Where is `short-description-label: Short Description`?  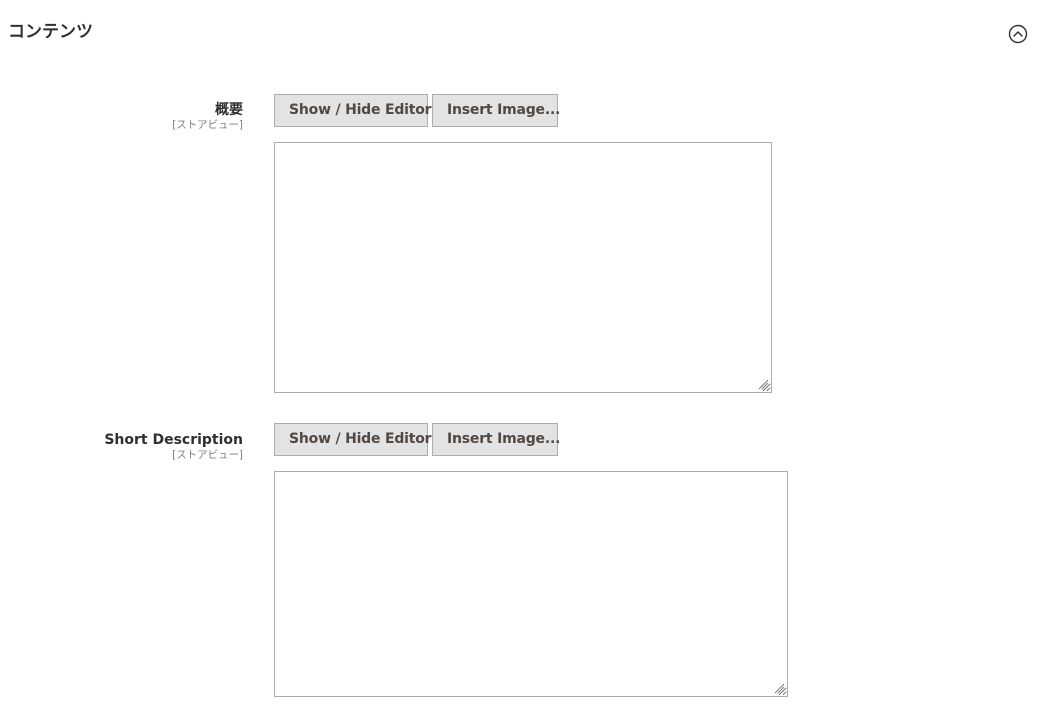 short-description-label: Short Description is located at coordinates (173, 440).